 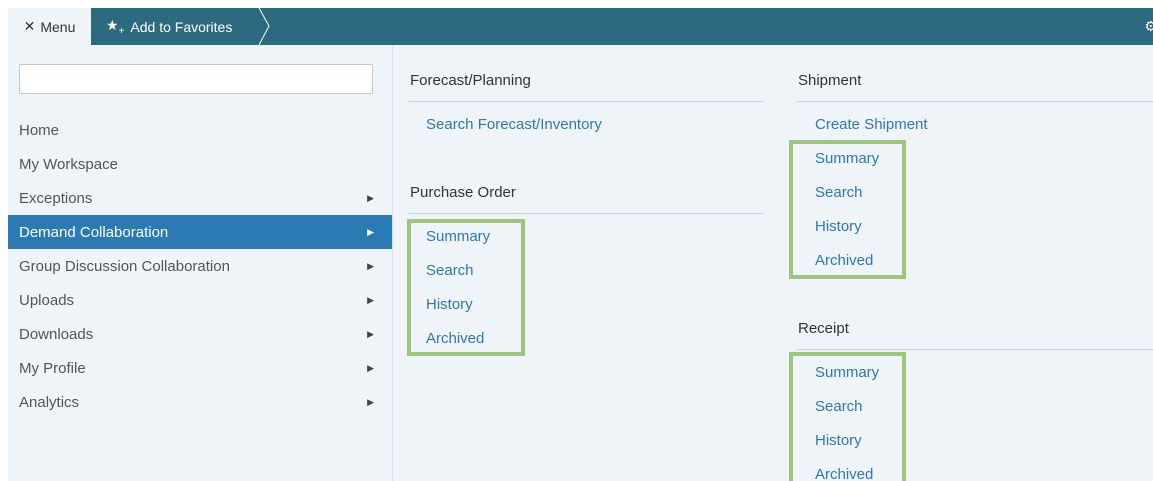 What do you see at coordinates (56, 334) in the screenshot?
I see `sidebar-item-label: Downloads` at bounding box center [56, 334].